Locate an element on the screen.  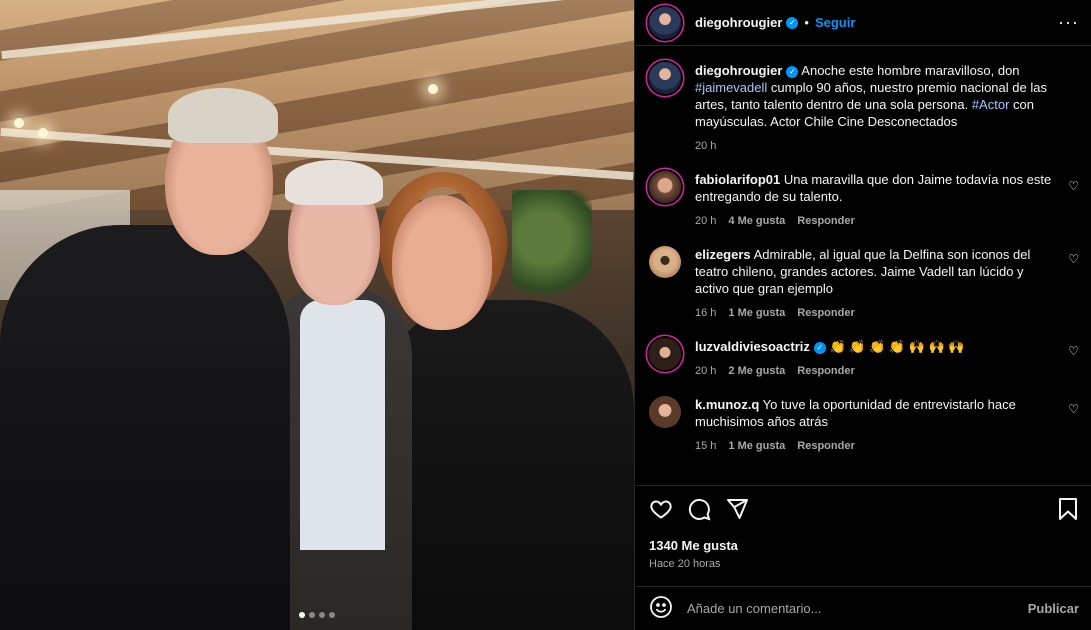
emoji-icon is located at coordinates (661, 608).